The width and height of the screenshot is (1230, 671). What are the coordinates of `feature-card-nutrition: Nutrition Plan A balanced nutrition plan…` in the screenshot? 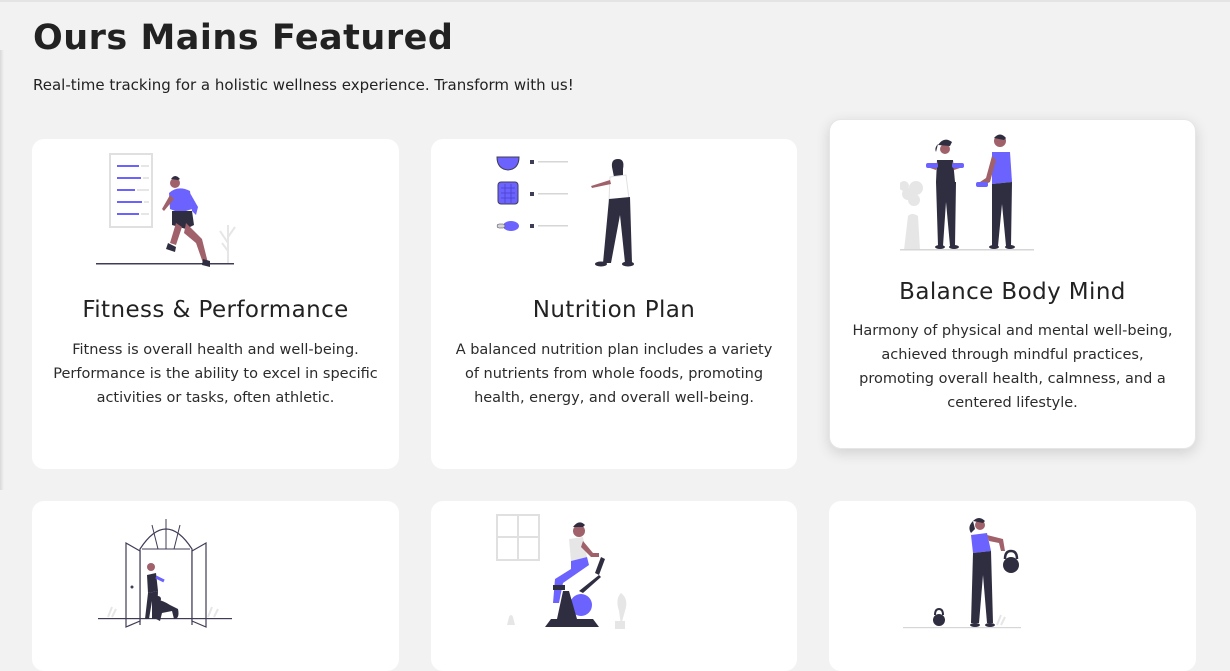 It's located at (614, 304).